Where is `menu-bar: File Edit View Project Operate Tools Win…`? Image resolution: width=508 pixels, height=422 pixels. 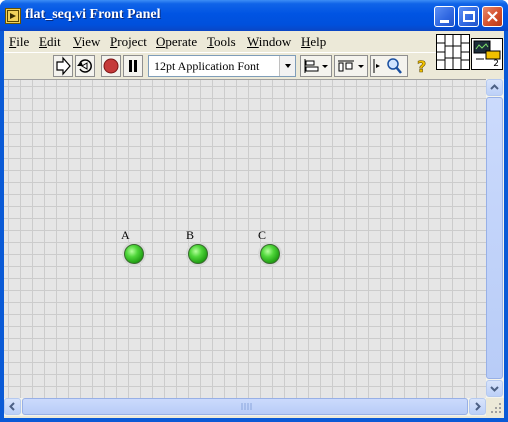 menu-bar: File Edit View Project Operate Tools Win… is located at coordinates (220, 41).